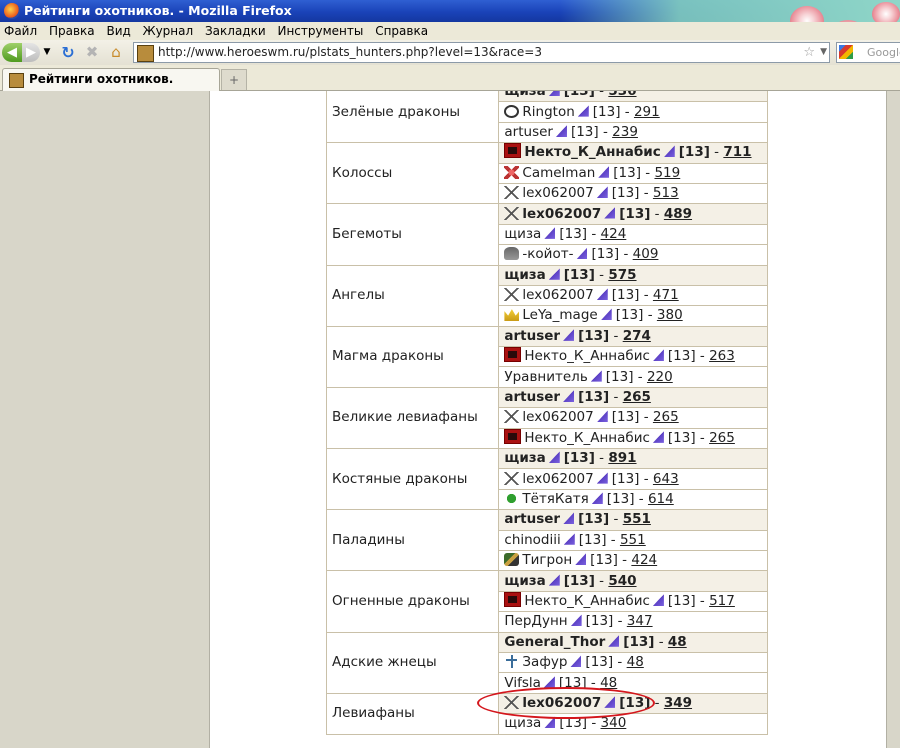 This screenshot has width=900, height=748. Describe the element at coordinates (678, 703) in the screenshot. I see `hunt-score-link: 349` at that location.